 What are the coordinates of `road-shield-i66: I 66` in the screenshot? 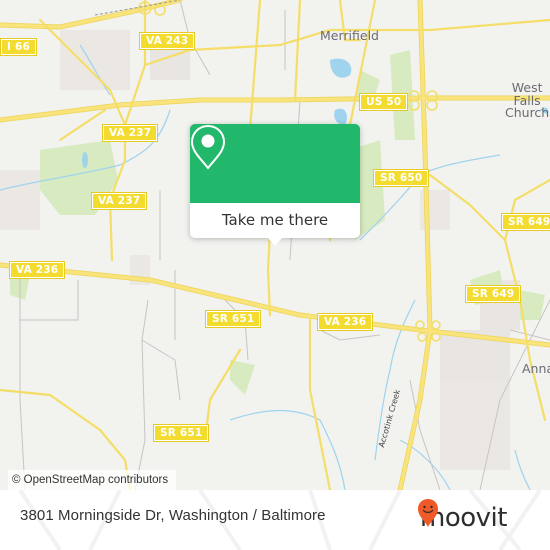 It's located at (18, 47).